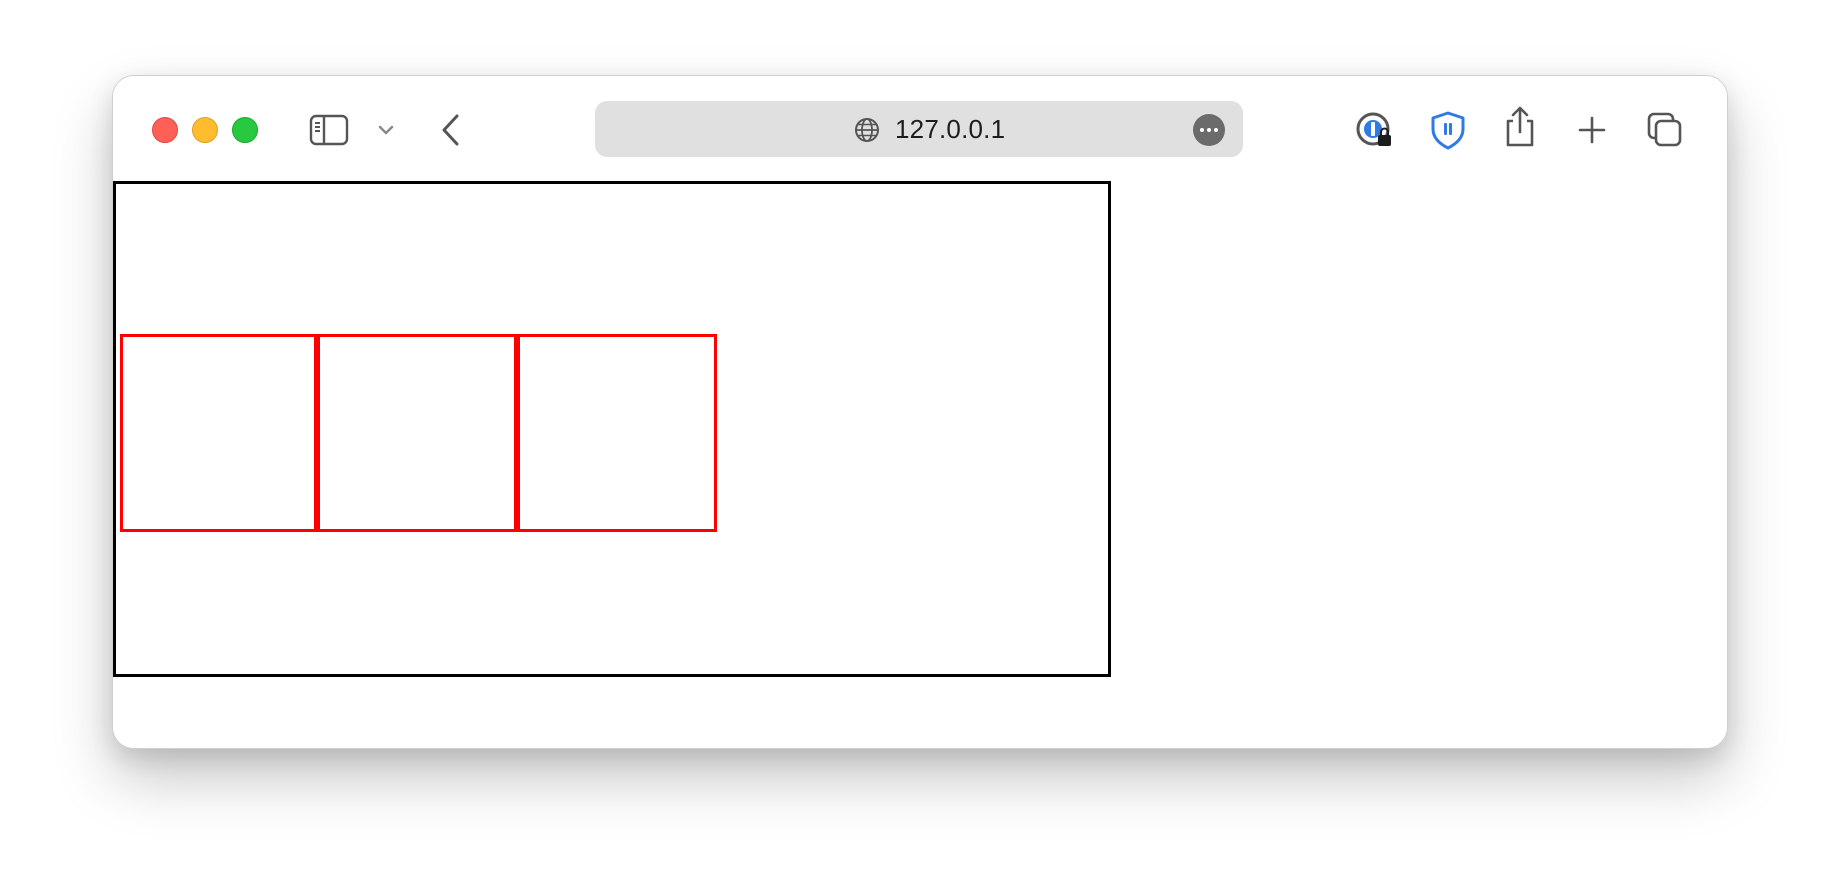  What do you see at coordinates (245, 130) in the screenshot?
I see `maximize-window-button` at bounding box center [245, 130].